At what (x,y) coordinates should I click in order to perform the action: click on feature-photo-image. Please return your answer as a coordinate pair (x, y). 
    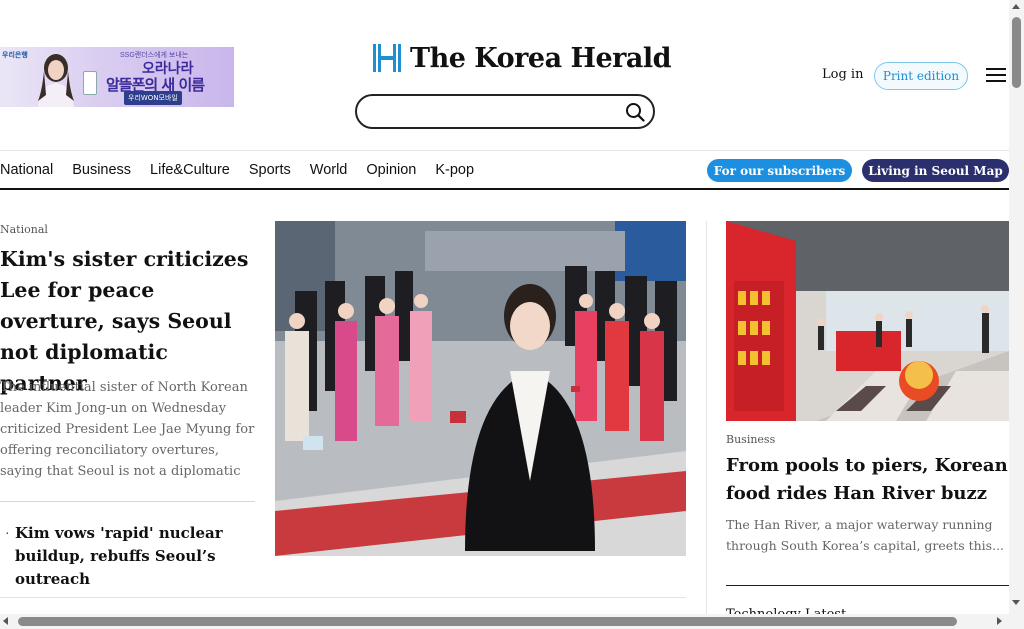
    Looking at the image, I should click on (867, 321).